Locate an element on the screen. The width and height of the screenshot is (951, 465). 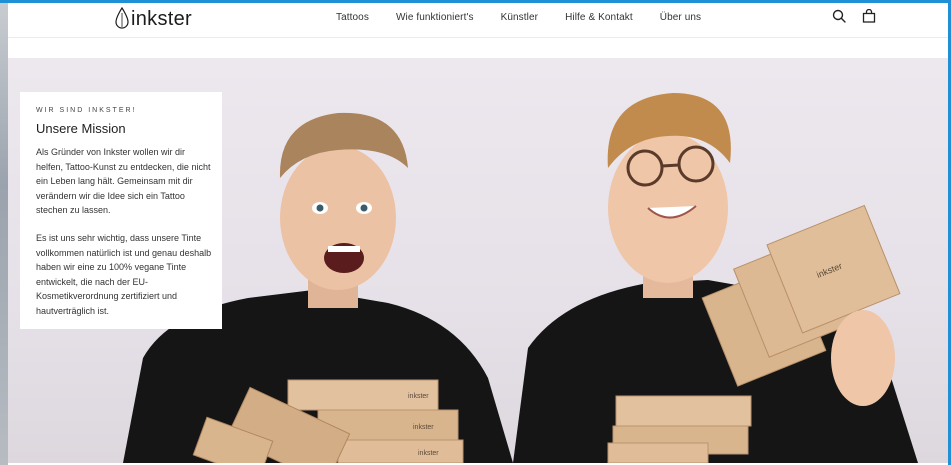
nav-help-contact: Hilfe & Kontakt is located at coordinates (599, 18).